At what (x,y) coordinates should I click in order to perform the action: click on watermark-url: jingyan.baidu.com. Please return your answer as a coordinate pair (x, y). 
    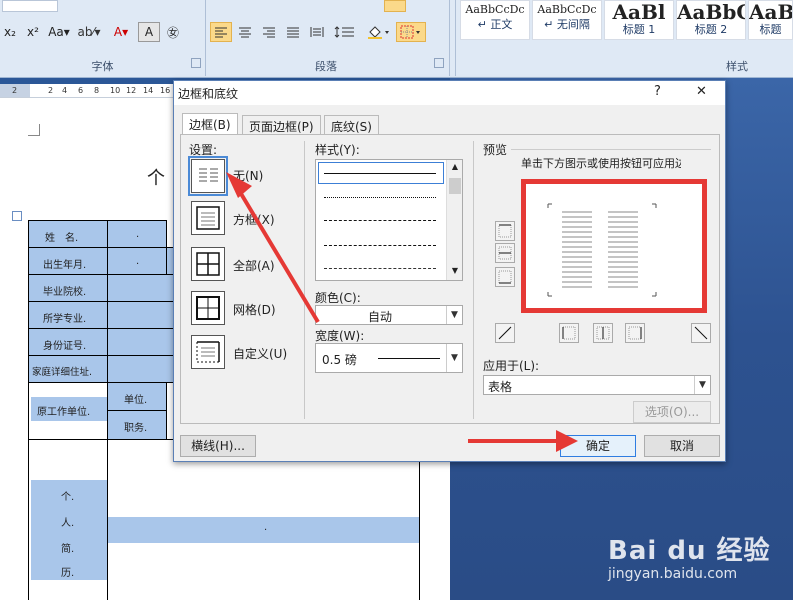
    Looking at the image, I should click on (673, 574).